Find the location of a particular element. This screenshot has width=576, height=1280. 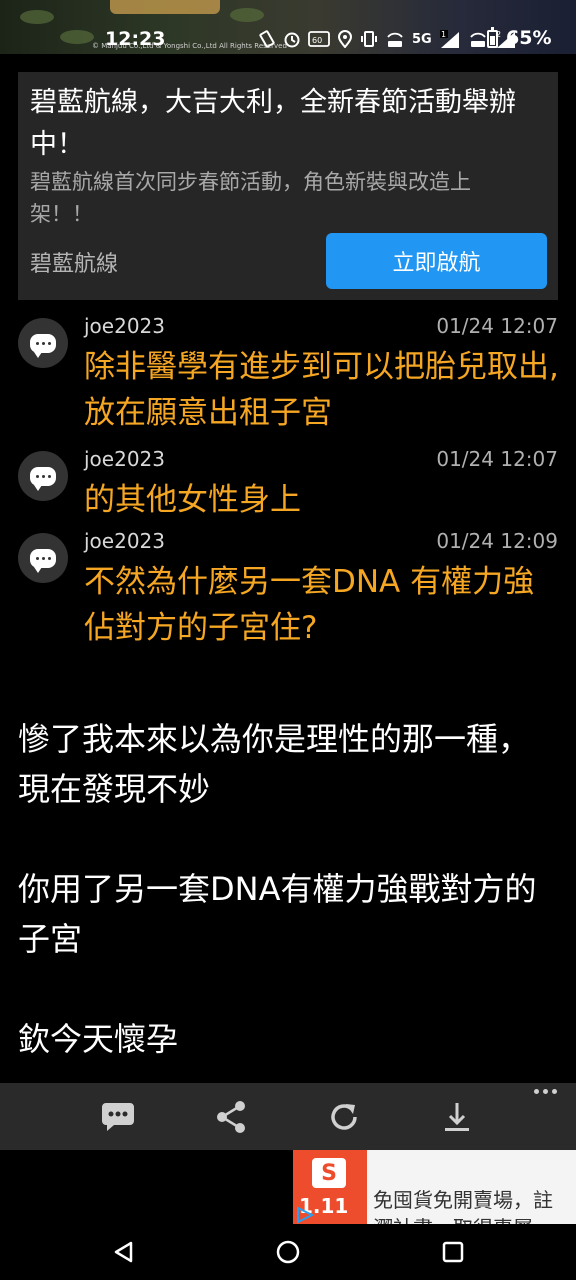

refresh-icon is located at coordinates (344, 1116).